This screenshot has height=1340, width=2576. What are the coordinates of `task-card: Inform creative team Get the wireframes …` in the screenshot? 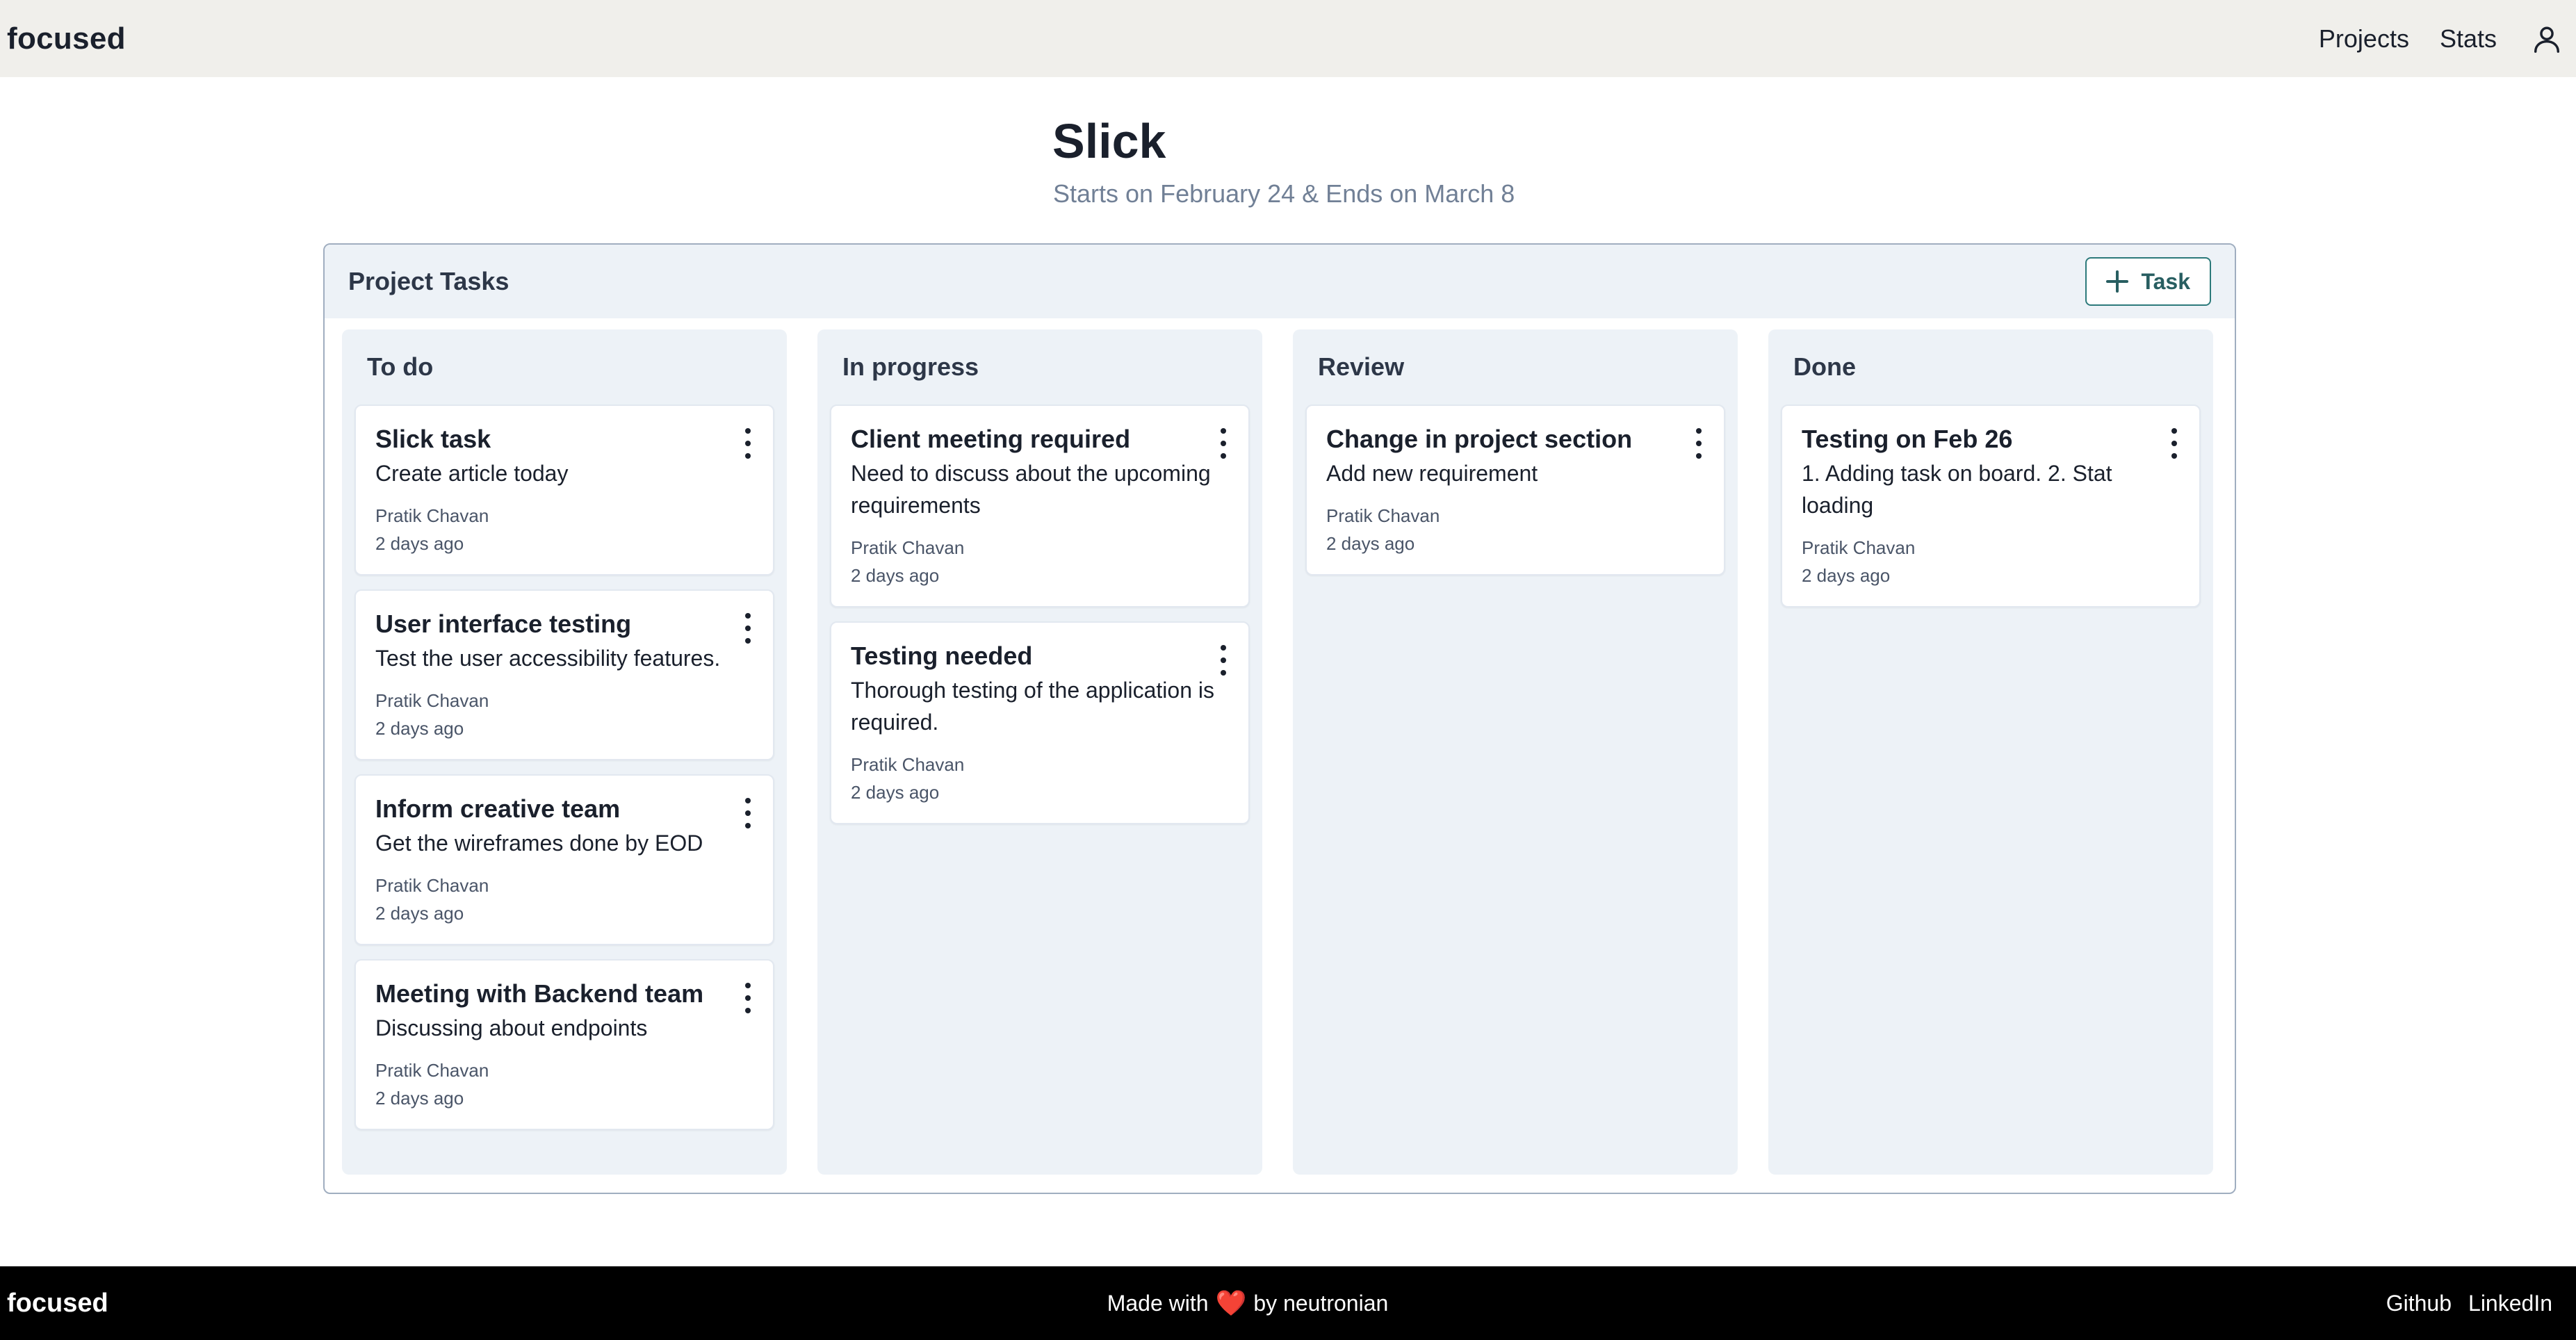 It's located at (564, 859).